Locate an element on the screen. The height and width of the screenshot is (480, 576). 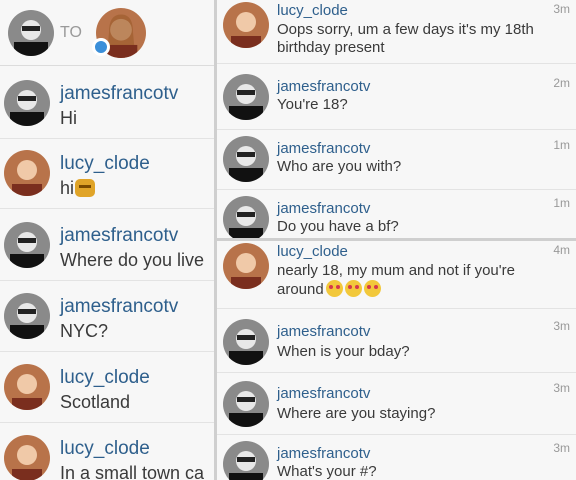
recipients-row: TO is located at coordinates (107, 33).